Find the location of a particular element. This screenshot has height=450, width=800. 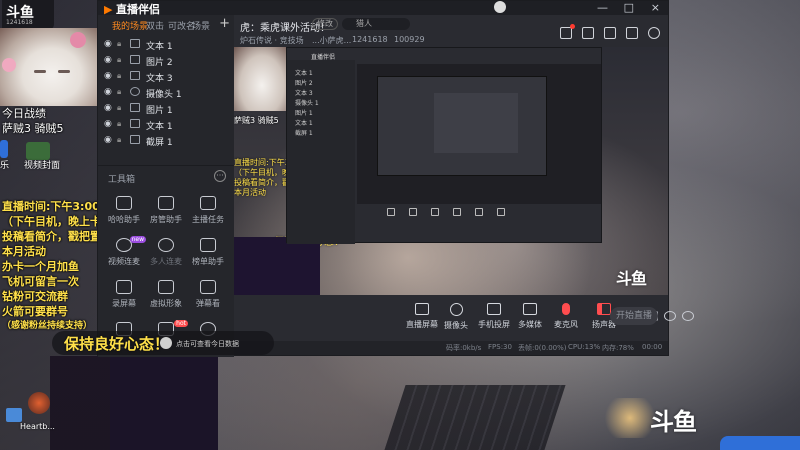

layer-item: ◉ 🔒︎ 截屏 1 is located at coordinates (166, 141).